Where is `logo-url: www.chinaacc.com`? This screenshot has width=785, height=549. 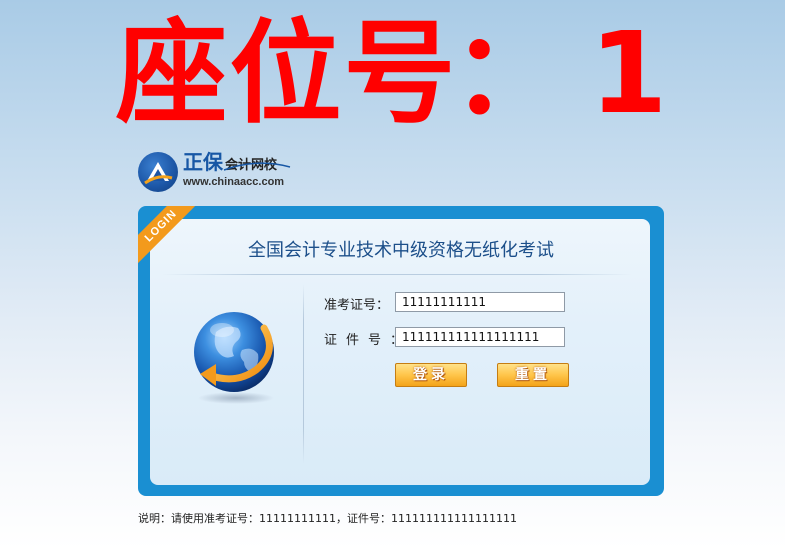
logo-url: www.chinaacc.com is located at coordinates (234, 182).